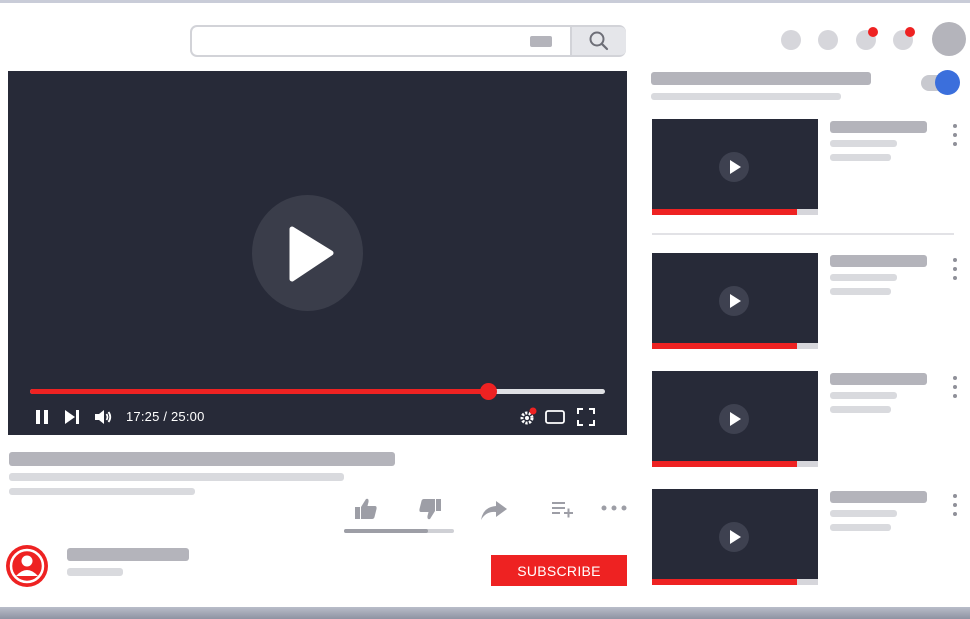 The width and height of the screenshot is (970, 619). What do you see at coordinates (485, 613) in the screenshot?
I see `window-bottom-border` at bounding box center [485, 613].